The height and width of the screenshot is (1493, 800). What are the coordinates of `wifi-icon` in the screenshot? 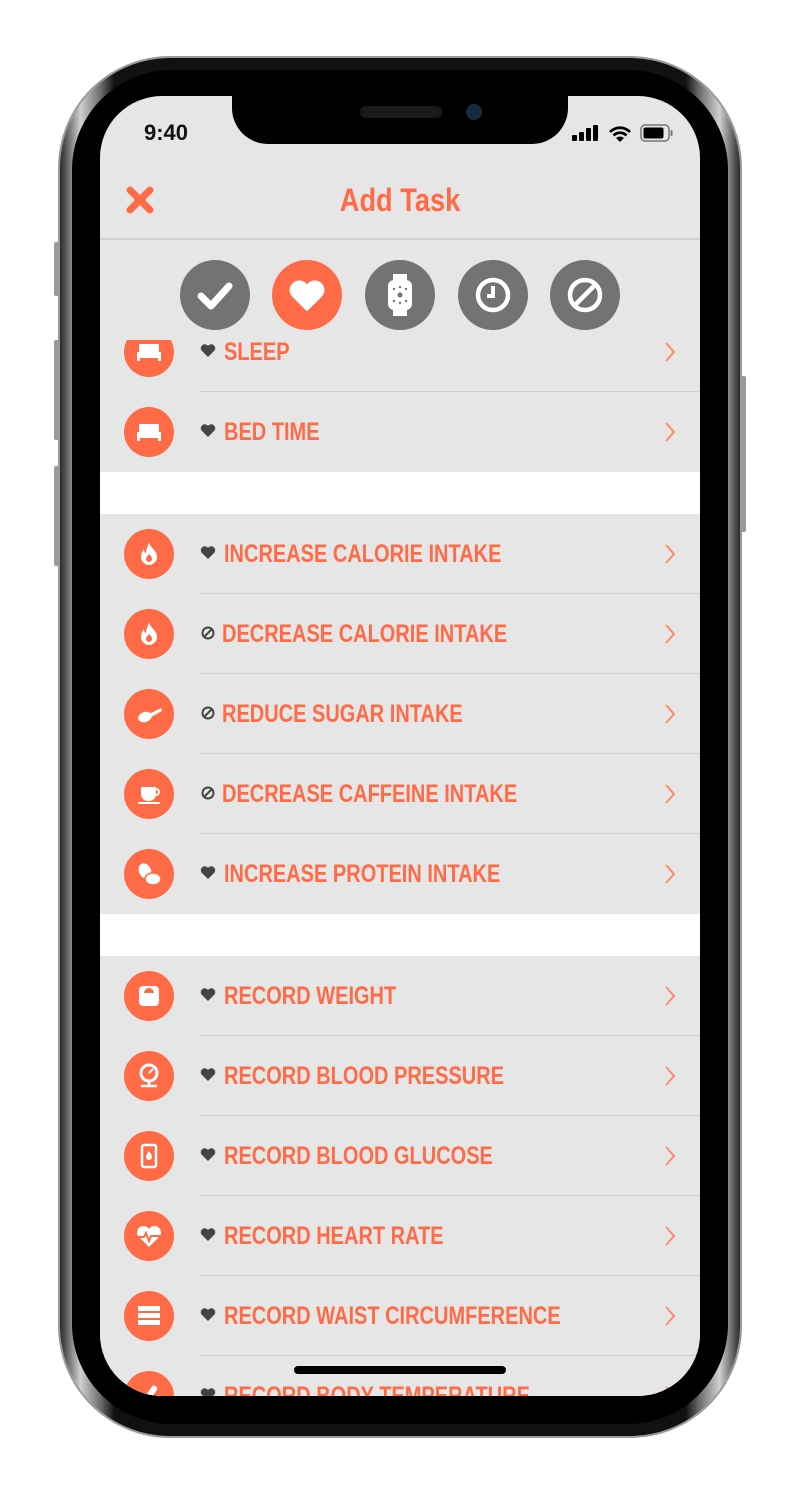 It's located at (620, 133).